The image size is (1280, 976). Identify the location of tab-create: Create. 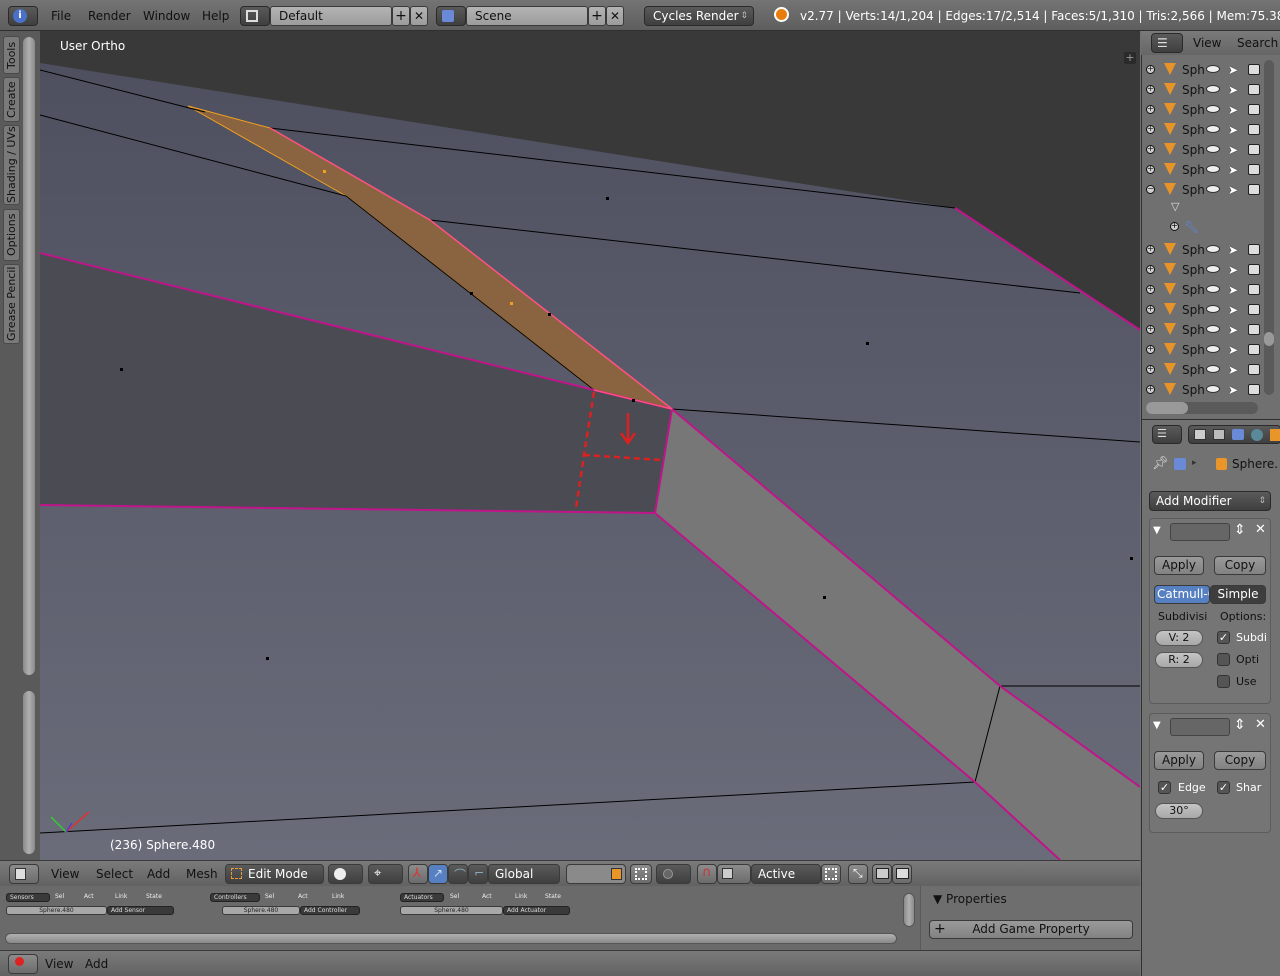
(11, 99).